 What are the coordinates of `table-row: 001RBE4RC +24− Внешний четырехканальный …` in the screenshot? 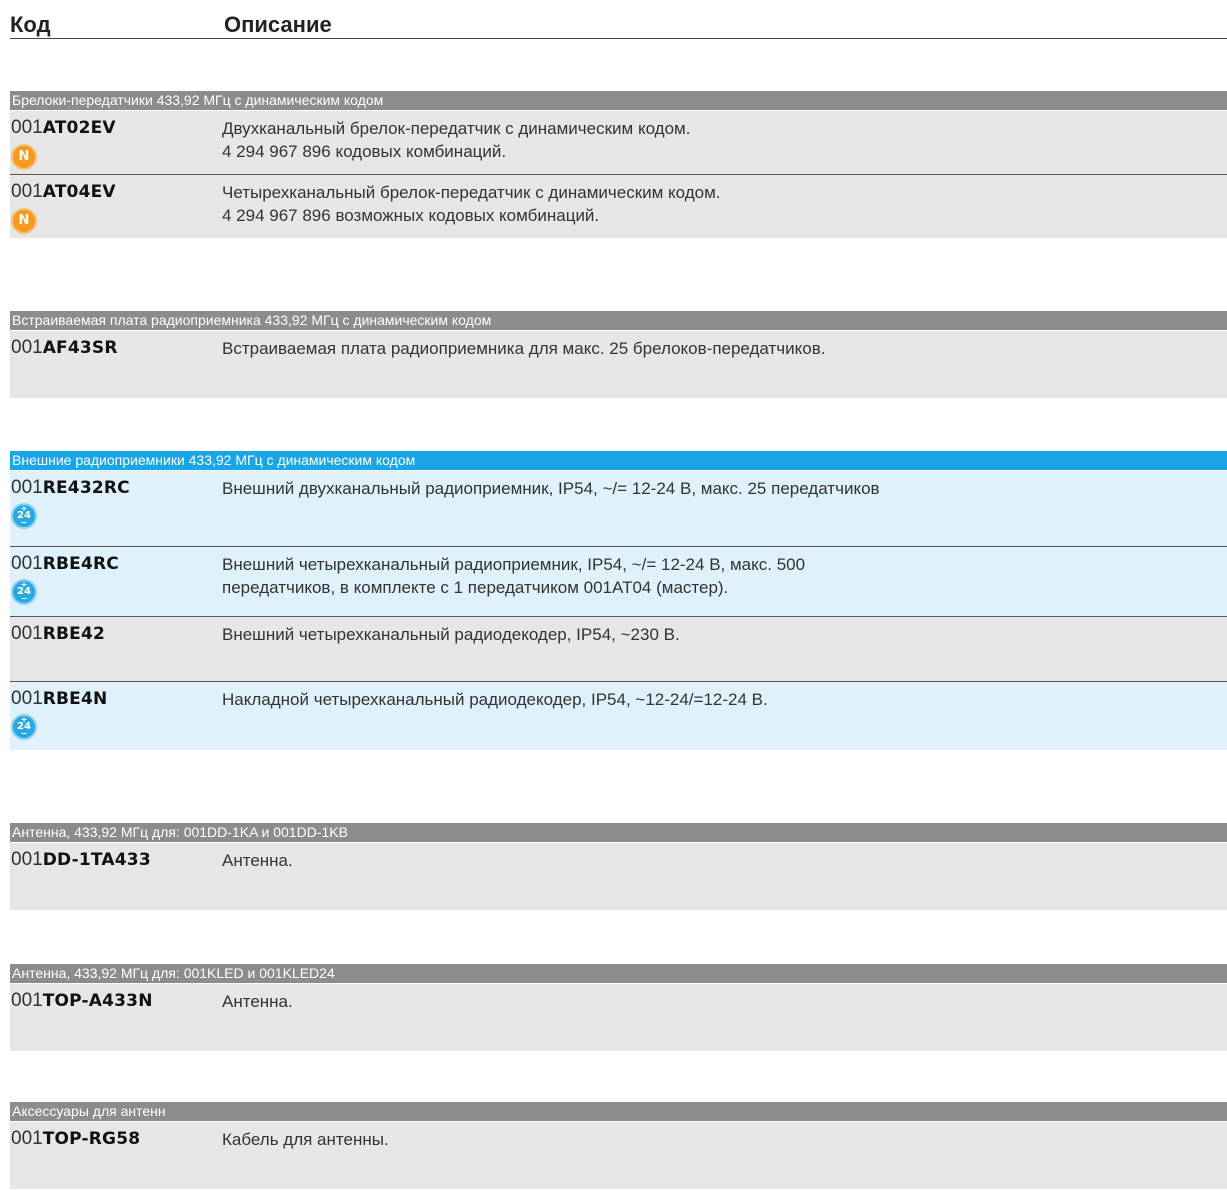 It's located at (618, 581).